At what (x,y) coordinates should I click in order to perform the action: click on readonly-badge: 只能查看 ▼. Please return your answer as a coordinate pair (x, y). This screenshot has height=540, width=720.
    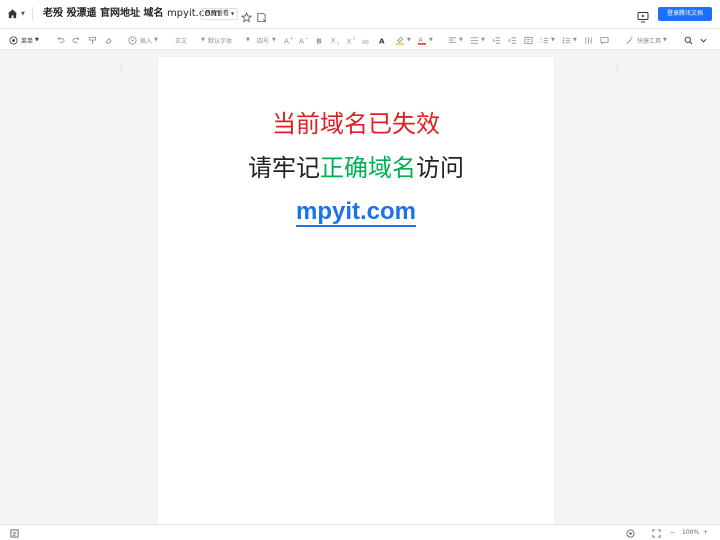
    Looking at the image, I should click on (220, 14).